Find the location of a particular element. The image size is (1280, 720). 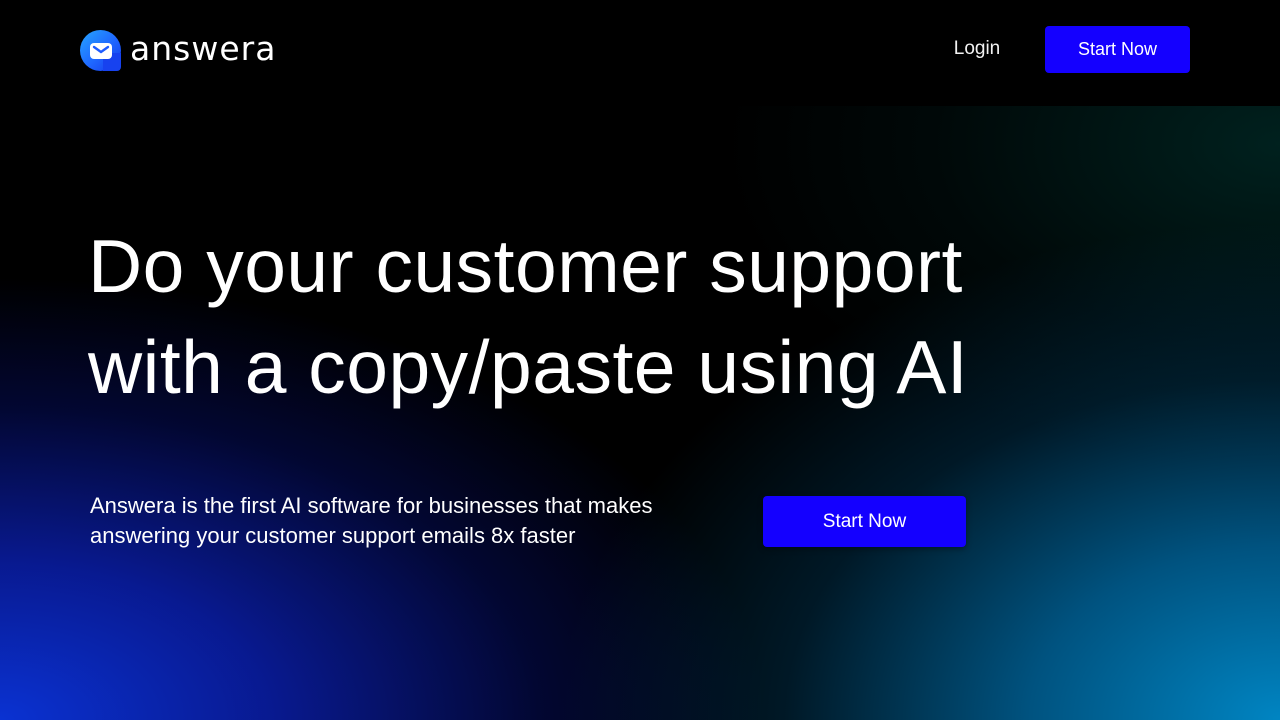

brand-name: answera is located at coordinates (203, 48).